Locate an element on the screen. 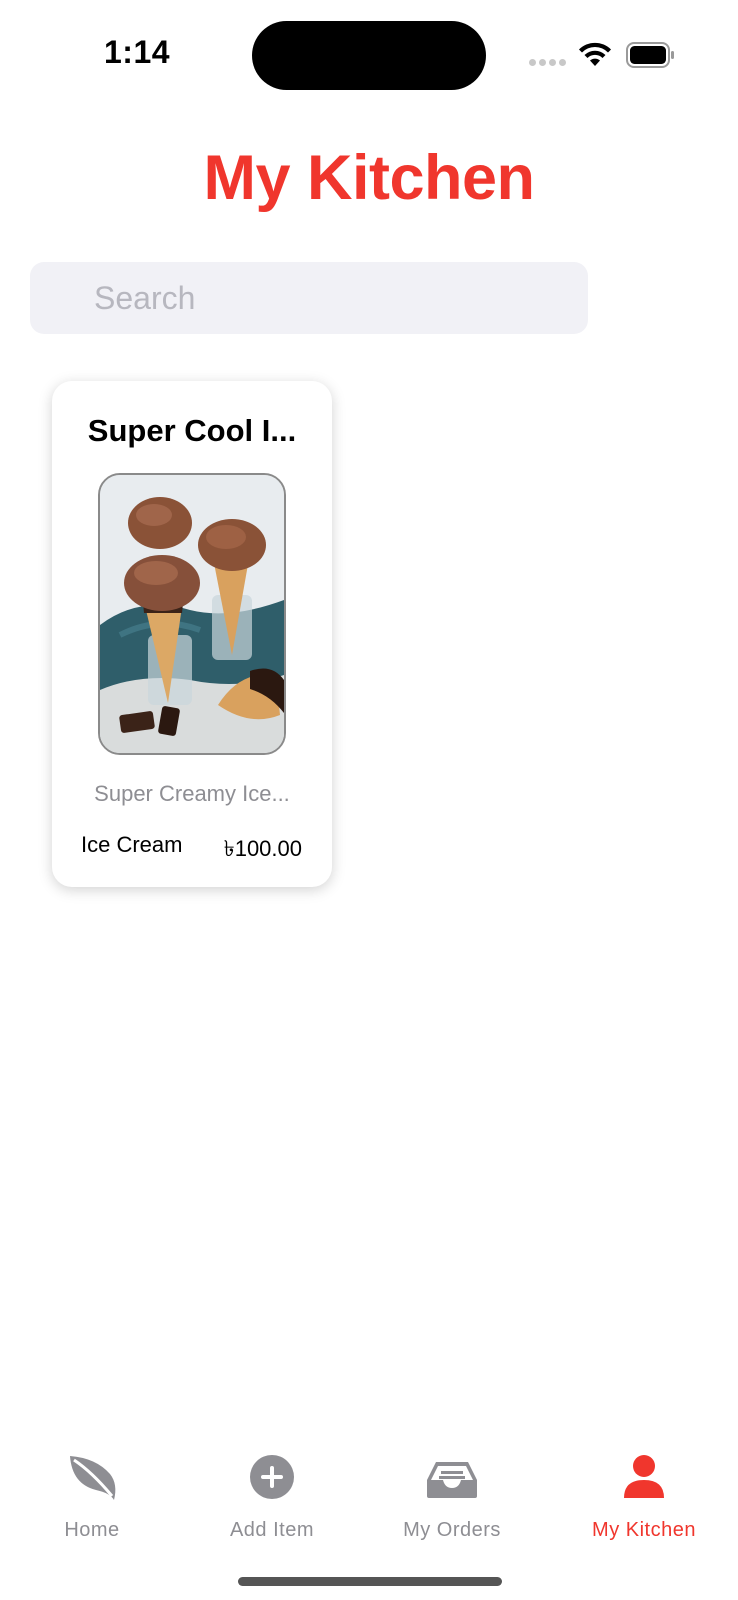  search-bar is located at coordinates (309, 298).